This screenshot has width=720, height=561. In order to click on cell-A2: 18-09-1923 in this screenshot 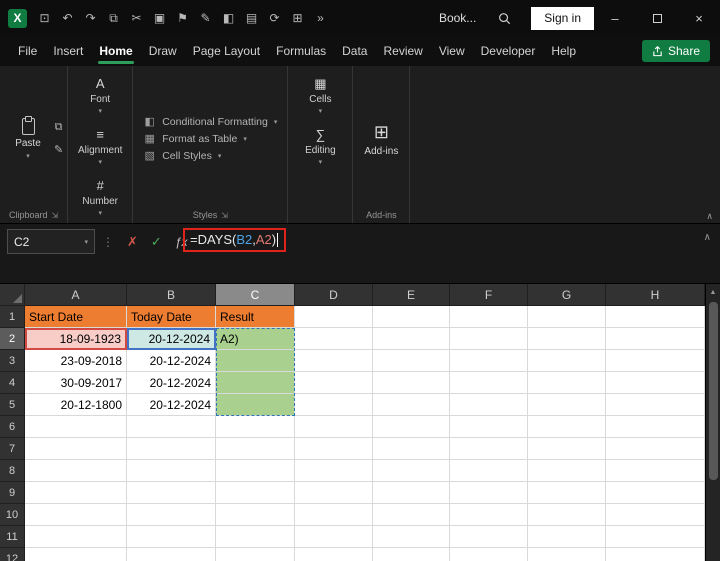, I will do `click(76, 339)`.